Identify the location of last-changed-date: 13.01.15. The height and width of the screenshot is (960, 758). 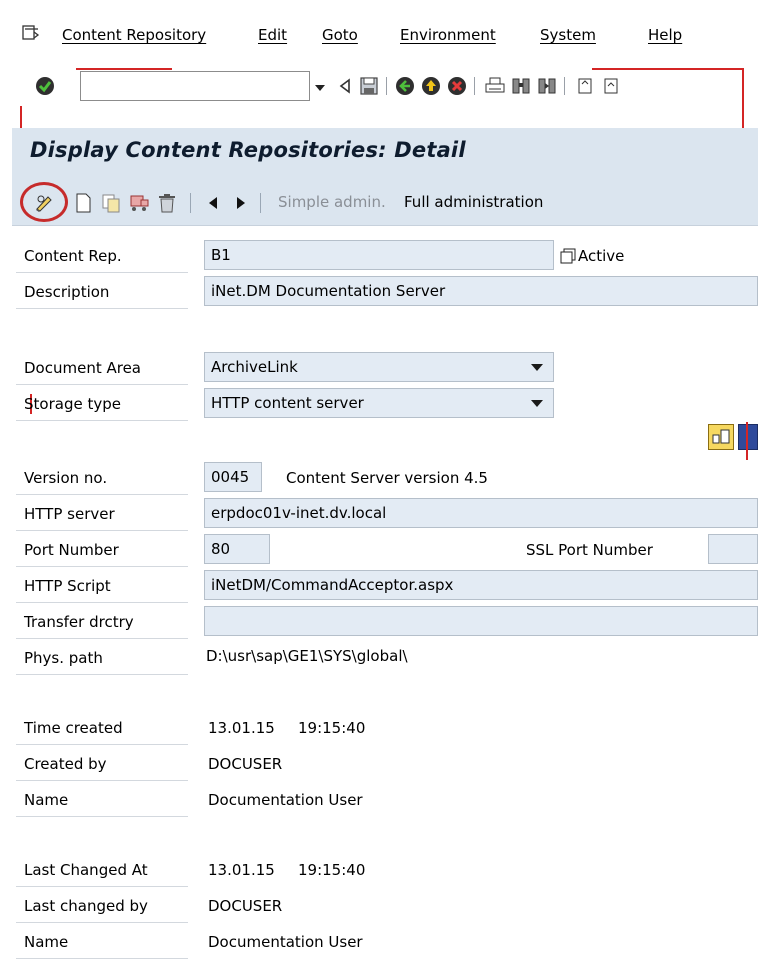
(241, 870).